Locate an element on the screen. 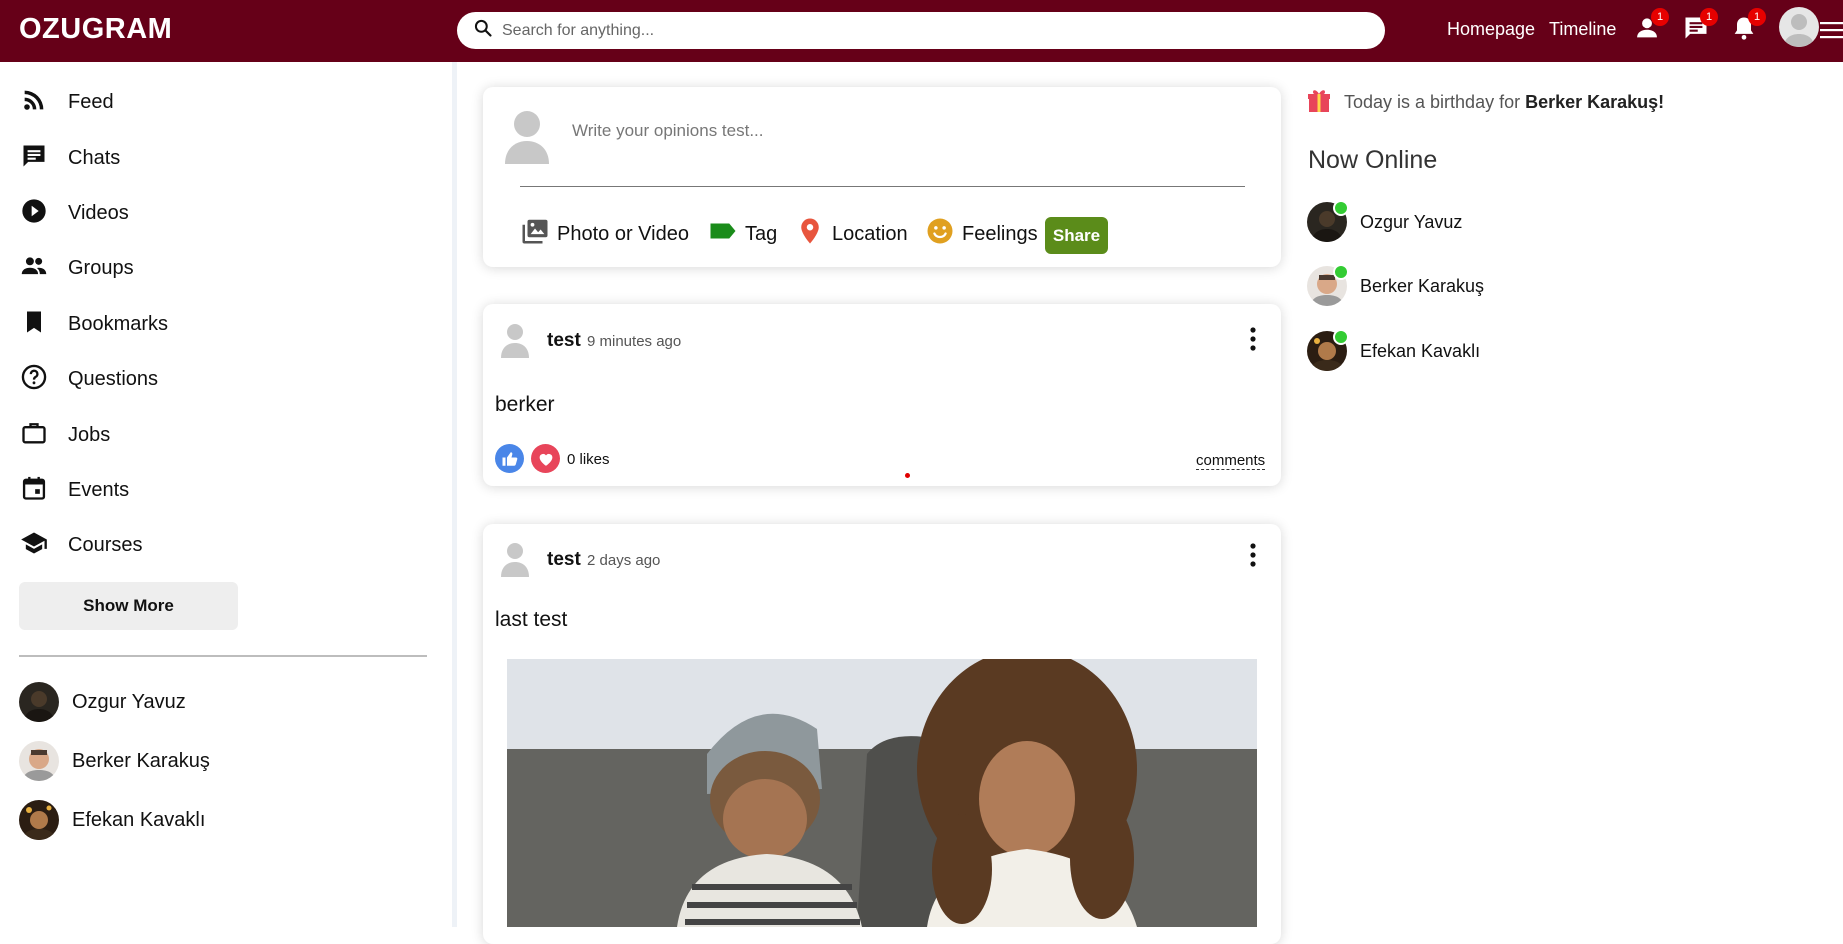  photo-or-video-option: Photo or Video is located at coordinates (601, 234).